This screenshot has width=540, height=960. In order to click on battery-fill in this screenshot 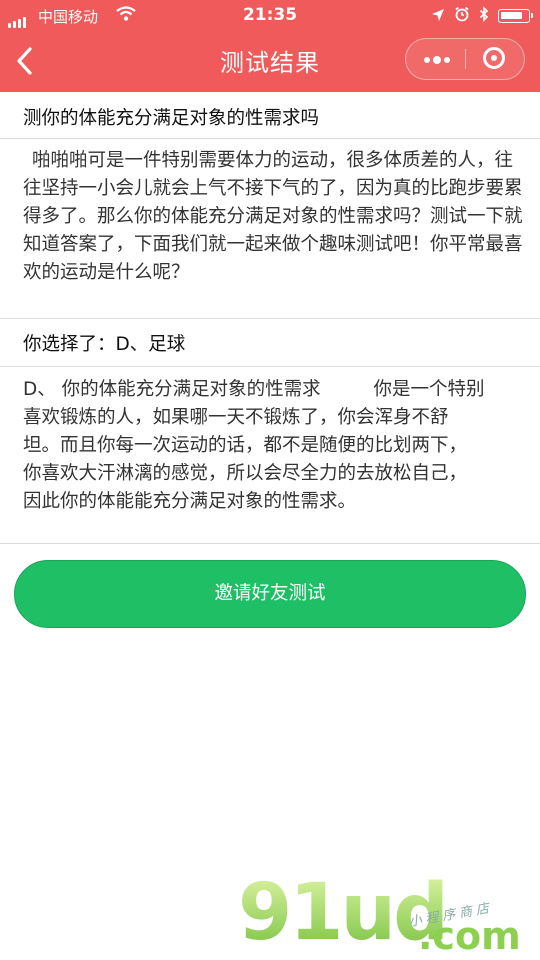, I will do `click(511, 15)`.